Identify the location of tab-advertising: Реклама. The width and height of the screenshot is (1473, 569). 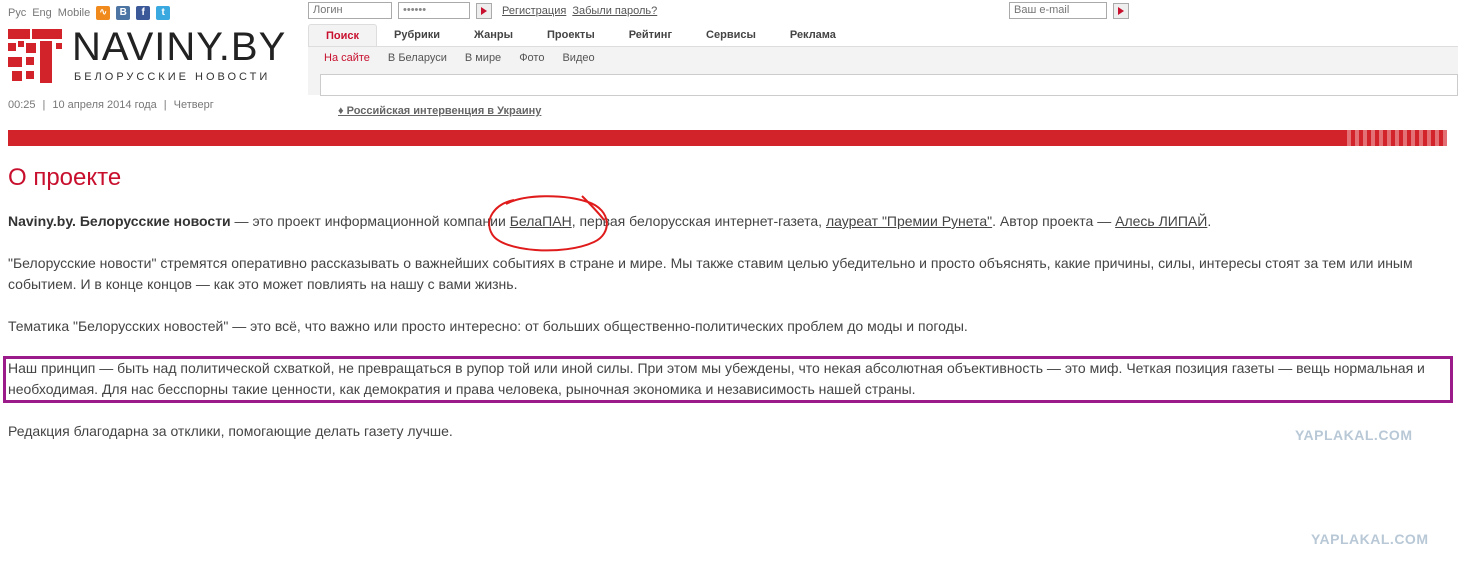
(813, 35).